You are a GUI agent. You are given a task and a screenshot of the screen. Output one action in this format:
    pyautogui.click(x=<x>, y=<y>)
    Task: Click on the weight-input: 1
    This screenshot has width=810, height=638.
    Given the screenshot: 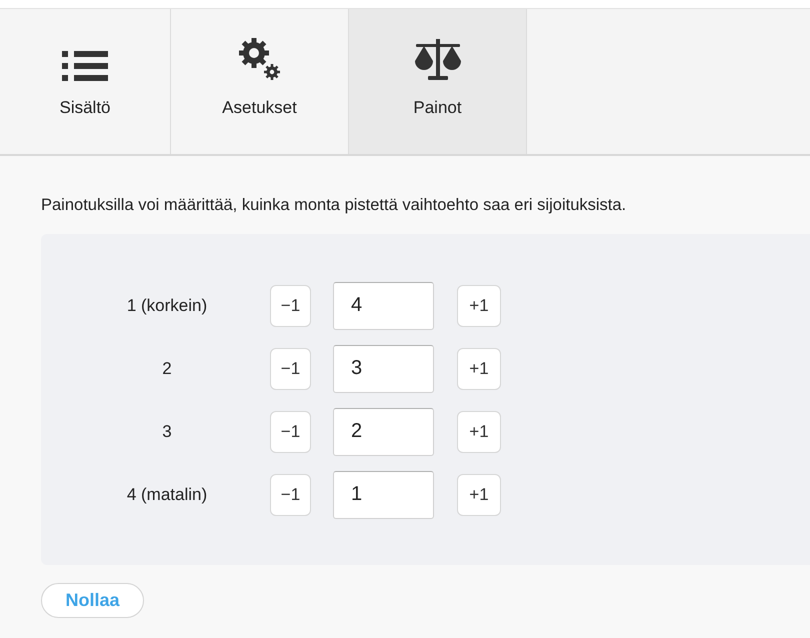 What is the action you would take?
    pyautogui.click(x=383, y=494)
    